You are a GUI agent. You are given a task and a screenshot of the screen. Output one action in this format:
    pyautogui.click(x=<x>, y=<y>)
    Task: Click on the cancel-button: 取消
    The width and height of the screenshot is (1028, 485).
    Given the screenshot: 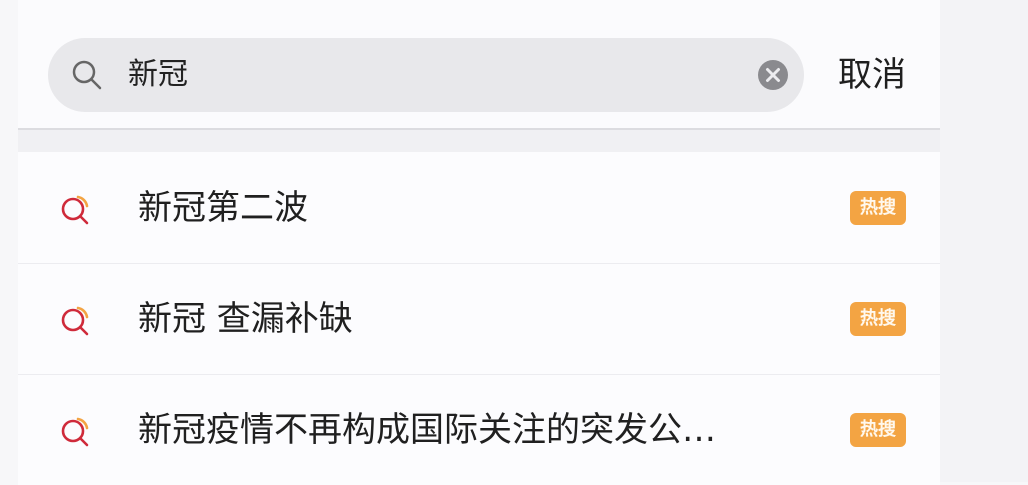 What is the action you would take?
    pyautogui.click(x=872, y=75)
    